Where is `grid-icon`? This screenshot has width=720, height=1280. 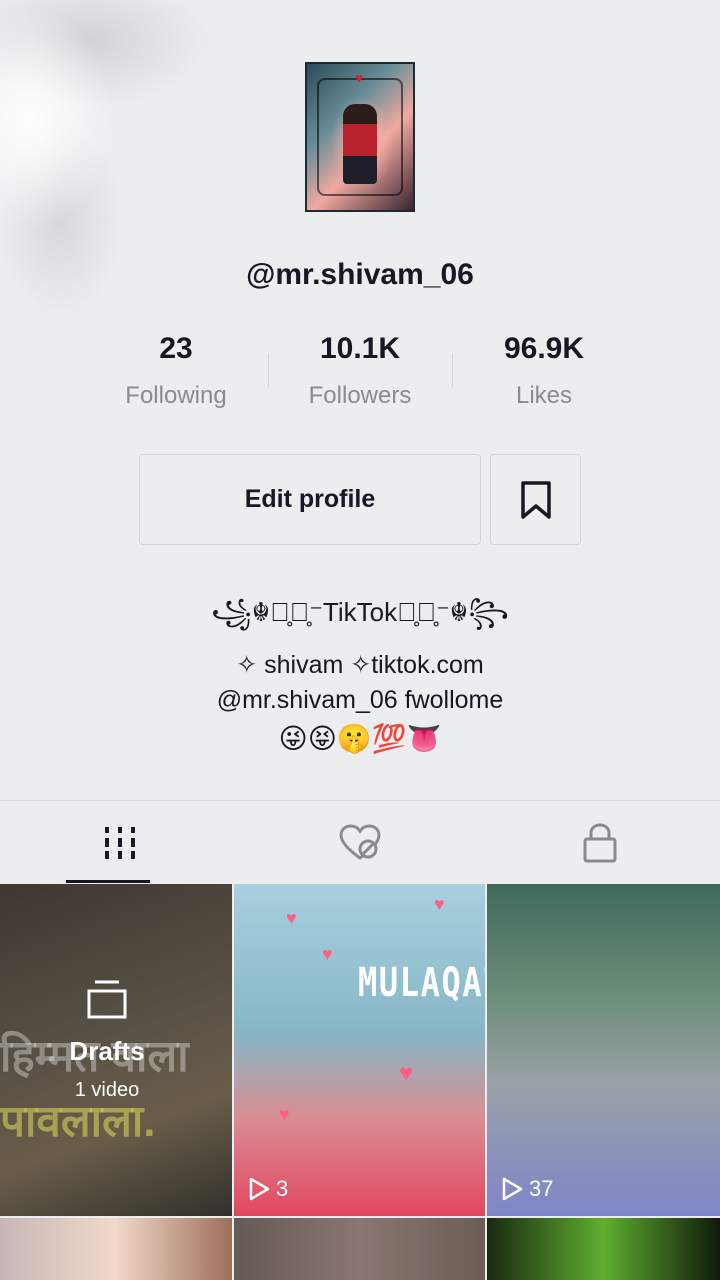 grid-icon is located at coordinates (120, 843).